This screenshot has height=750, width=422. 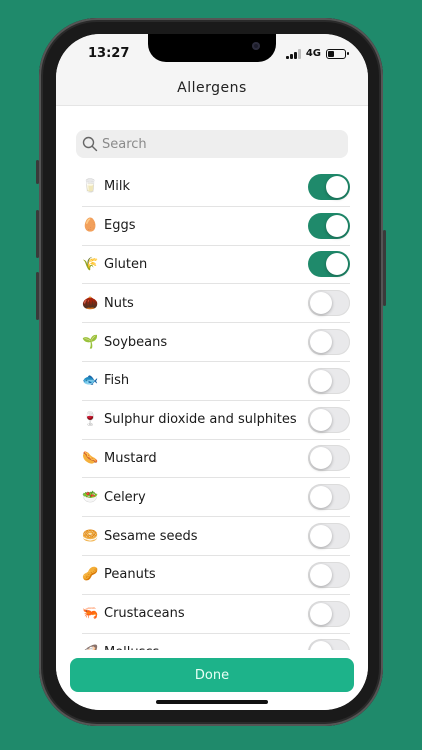 I want to click on status-indicators: 4G, so click(x=317, y=53).